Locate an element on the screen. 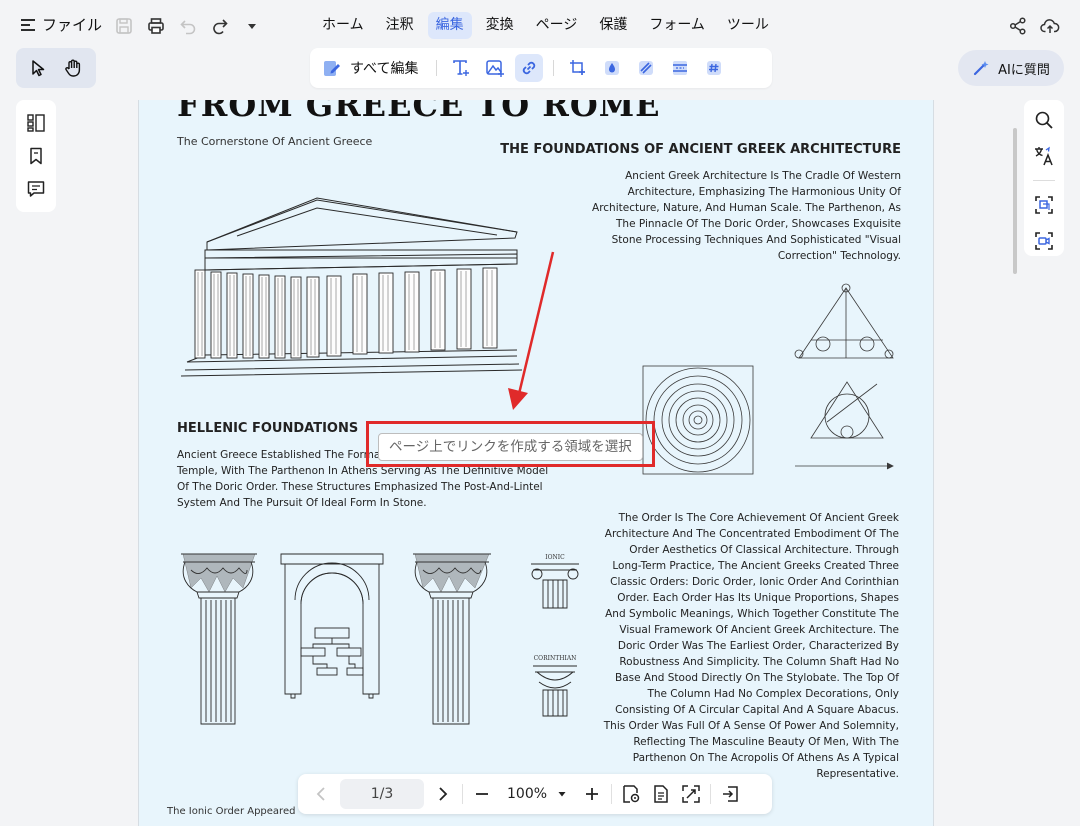 This screenshot has width=1080, height=826. hand-tool-icon is located at coordinates (73, 68).